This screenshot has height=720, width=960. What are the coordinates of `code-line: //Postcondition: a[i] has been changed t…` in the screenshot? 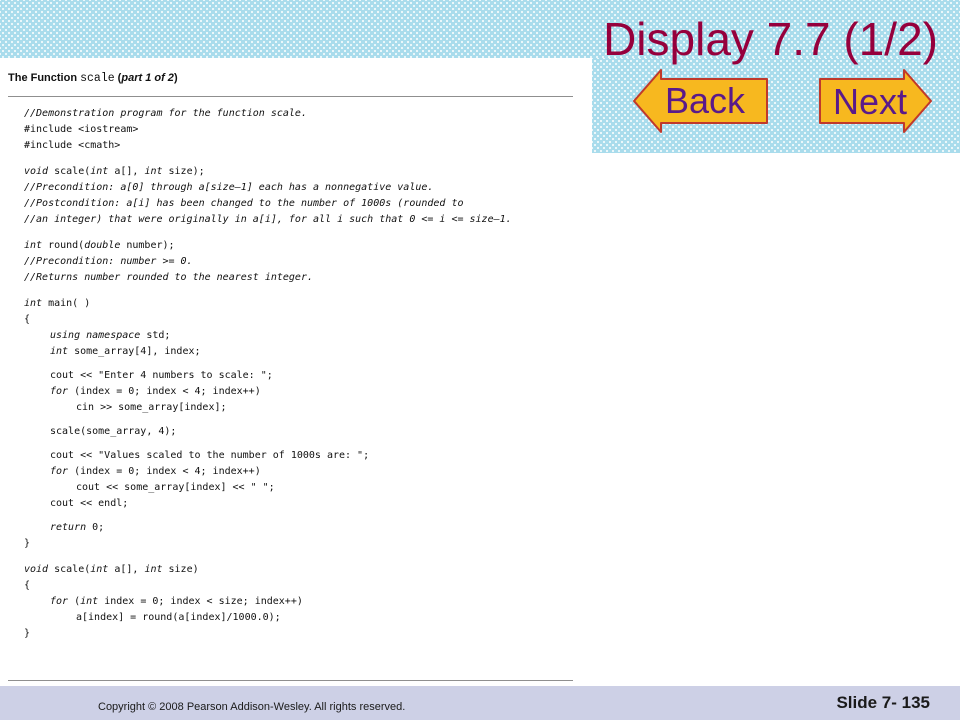 It's located at (298, 204).